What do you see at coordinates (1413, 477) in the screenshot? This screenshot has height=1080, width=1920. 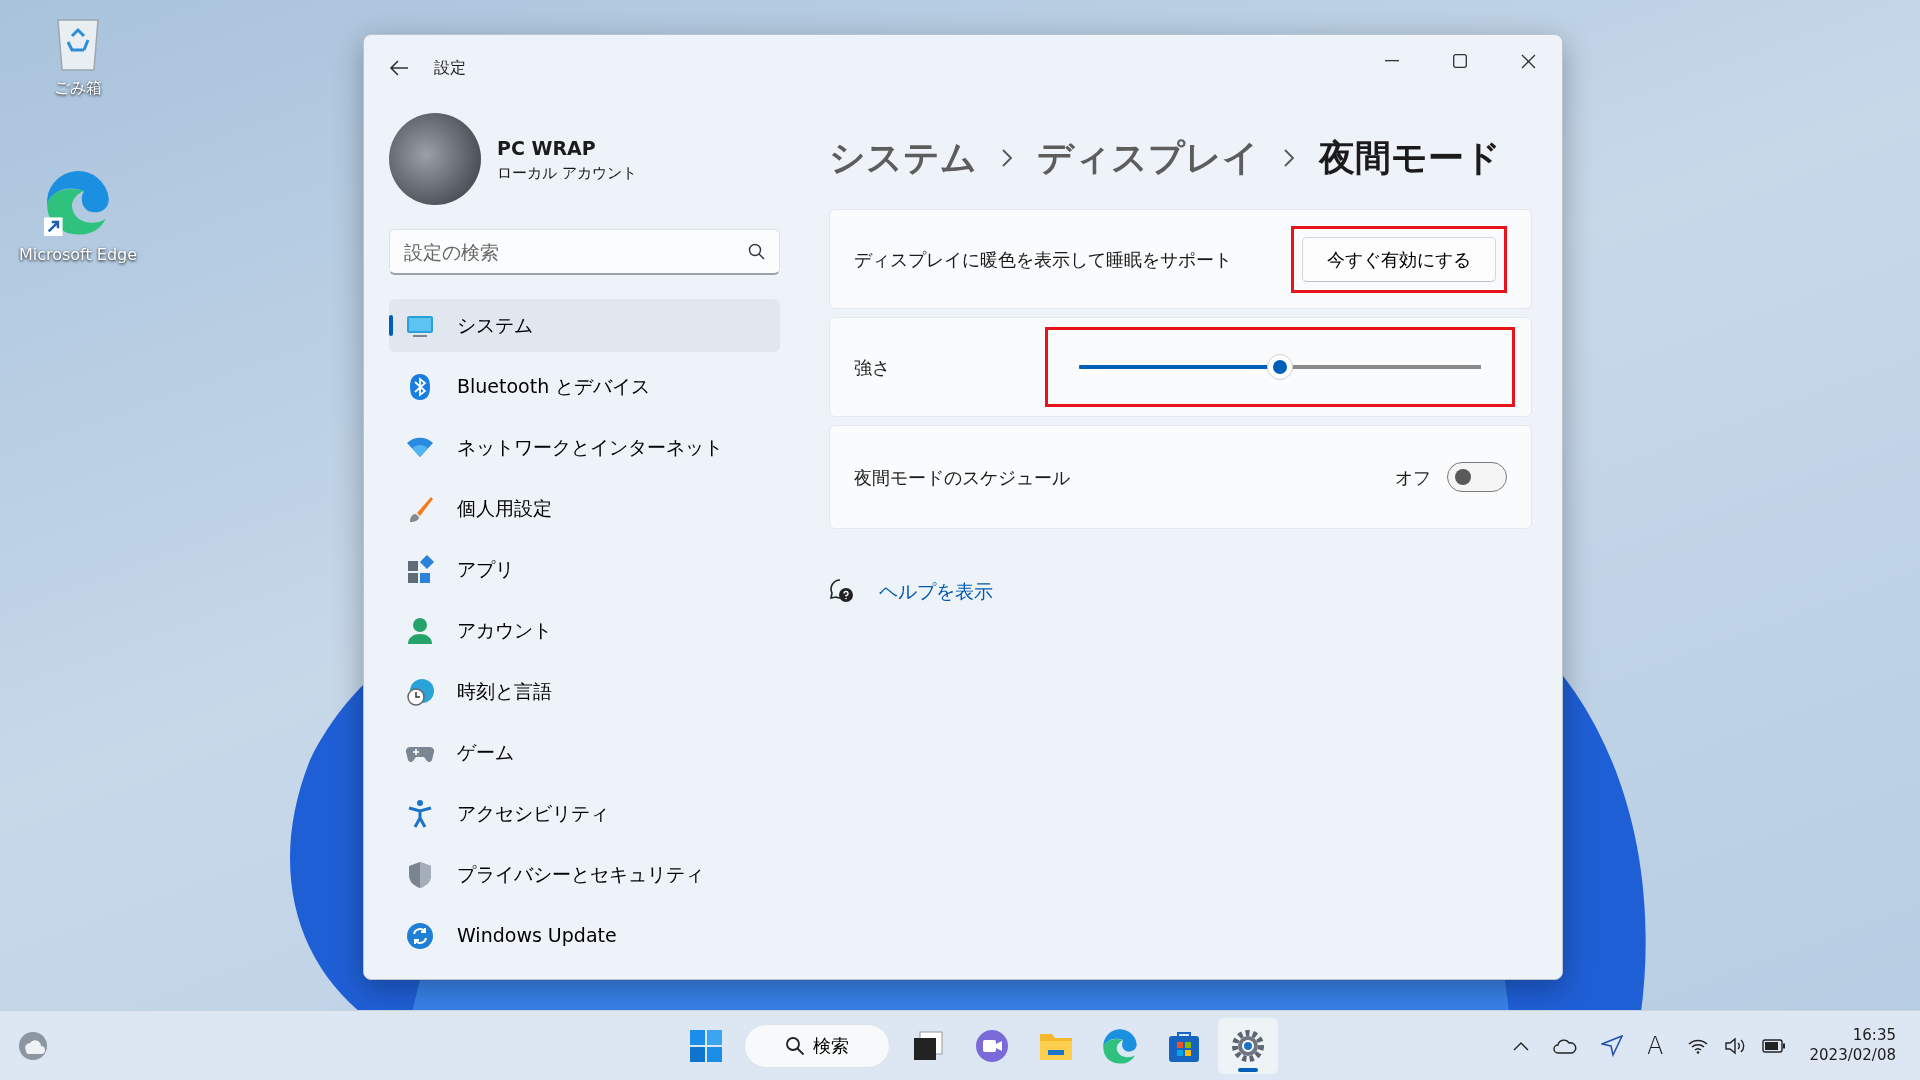 I see `toggle-state-label: オフ` at bounding box center [1413, 477].